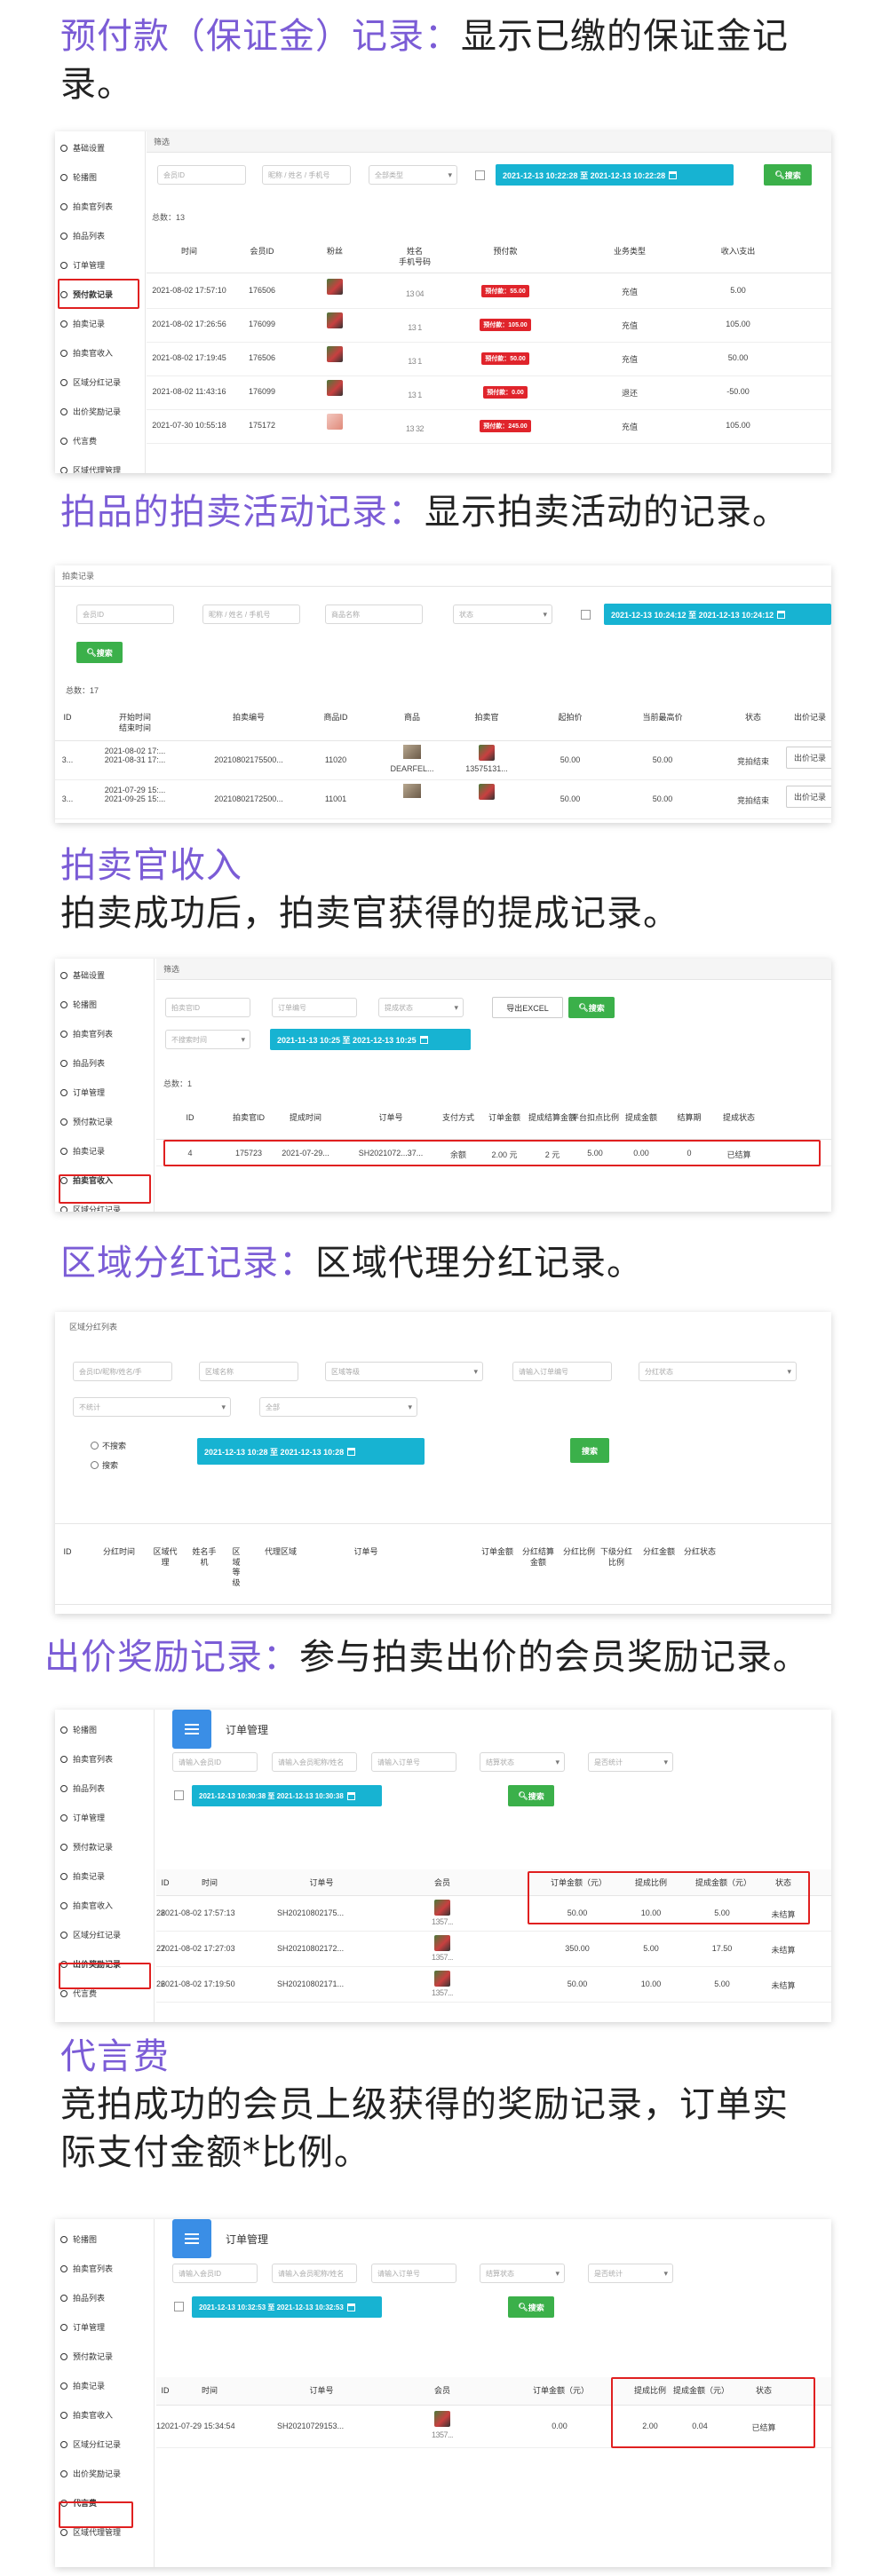 This screenshot has height=2576, width=889. I want to click on sidebar-item: 区域代理管理, so click(100, 464).